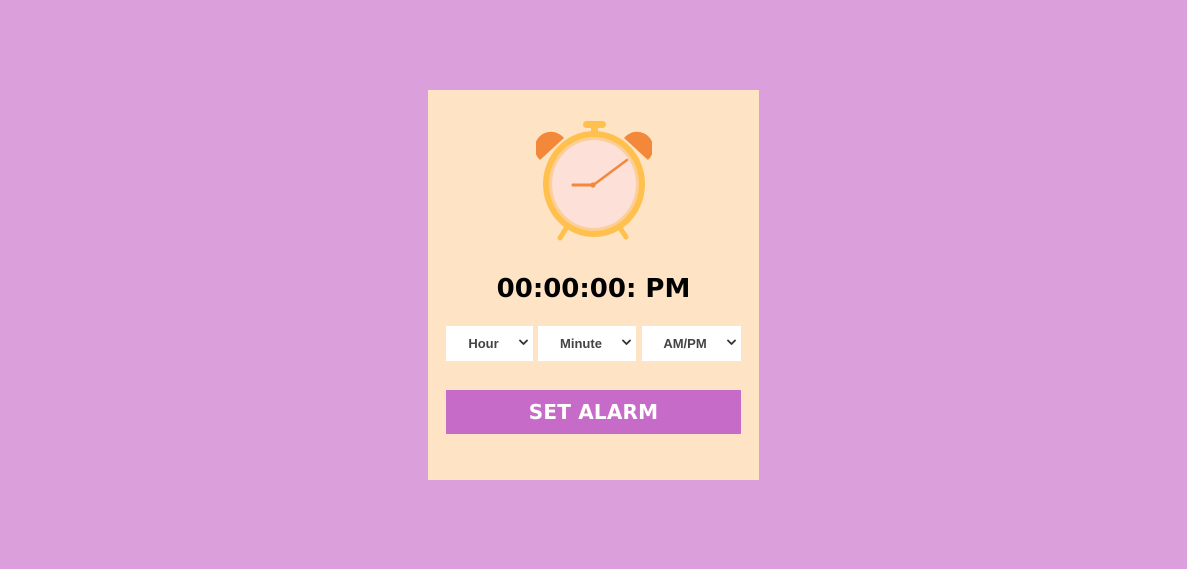  Describe the element at coordinates (593, 412) in the screenshot. I see `set-alarm-button: SET ALARM` at that location.